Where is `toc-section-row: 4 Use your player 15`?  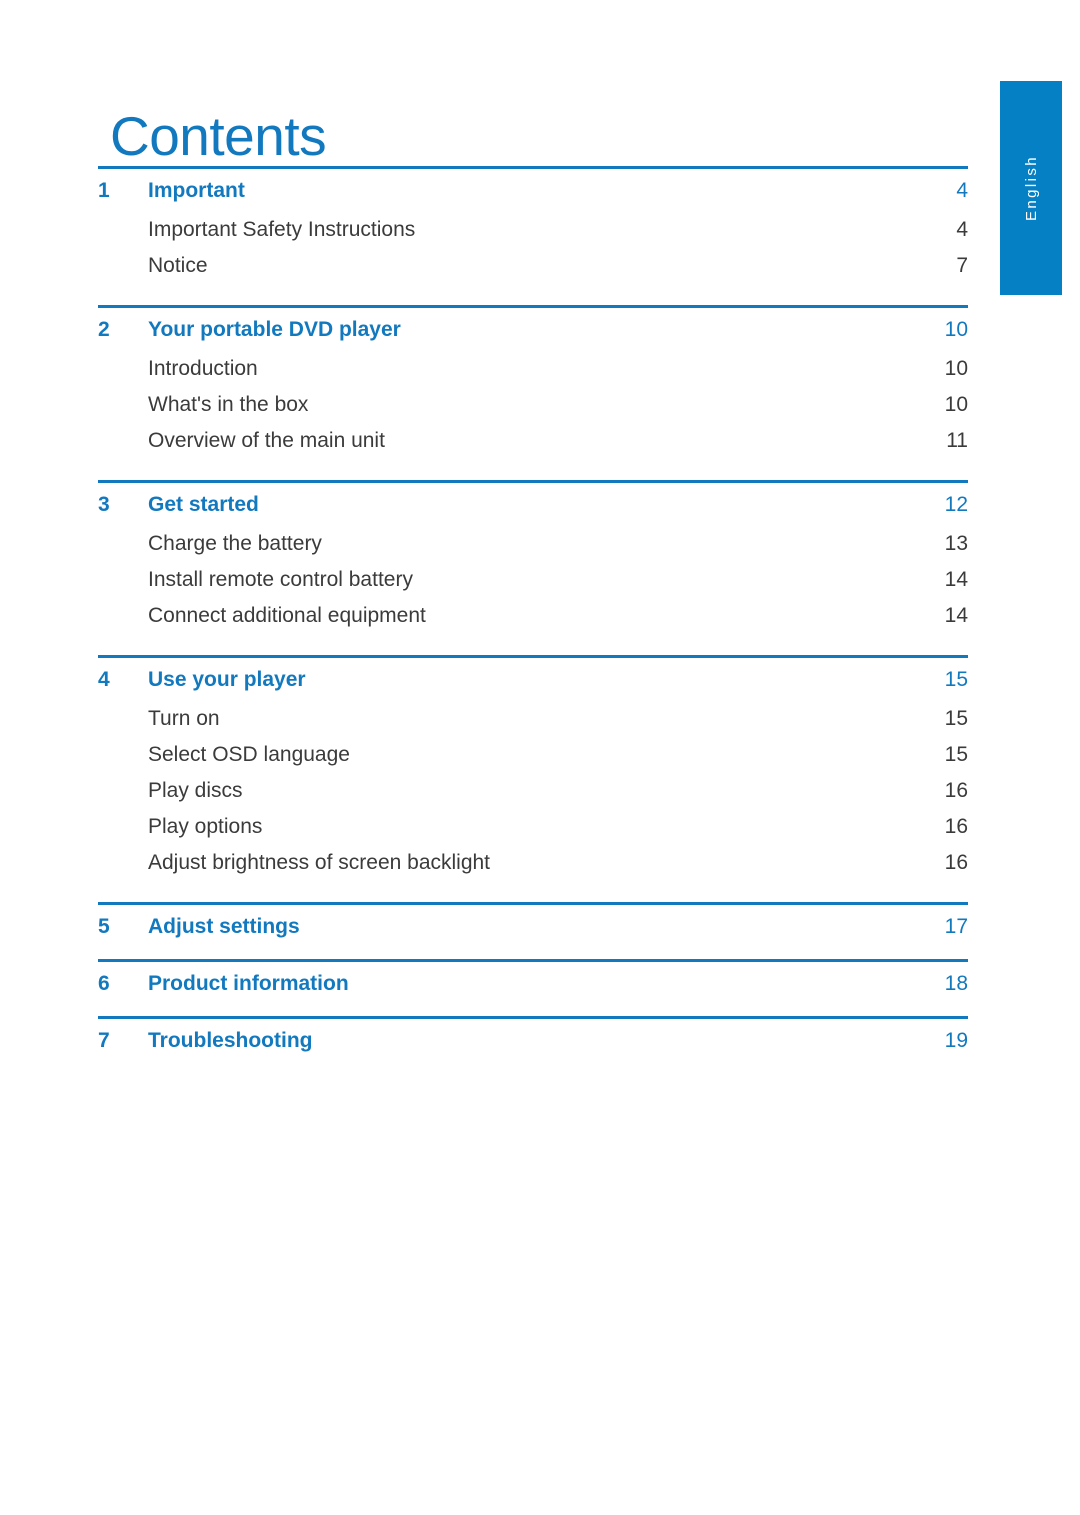
toc-section-row: 4 Use your player 15 is located at coordinates (533, 679).